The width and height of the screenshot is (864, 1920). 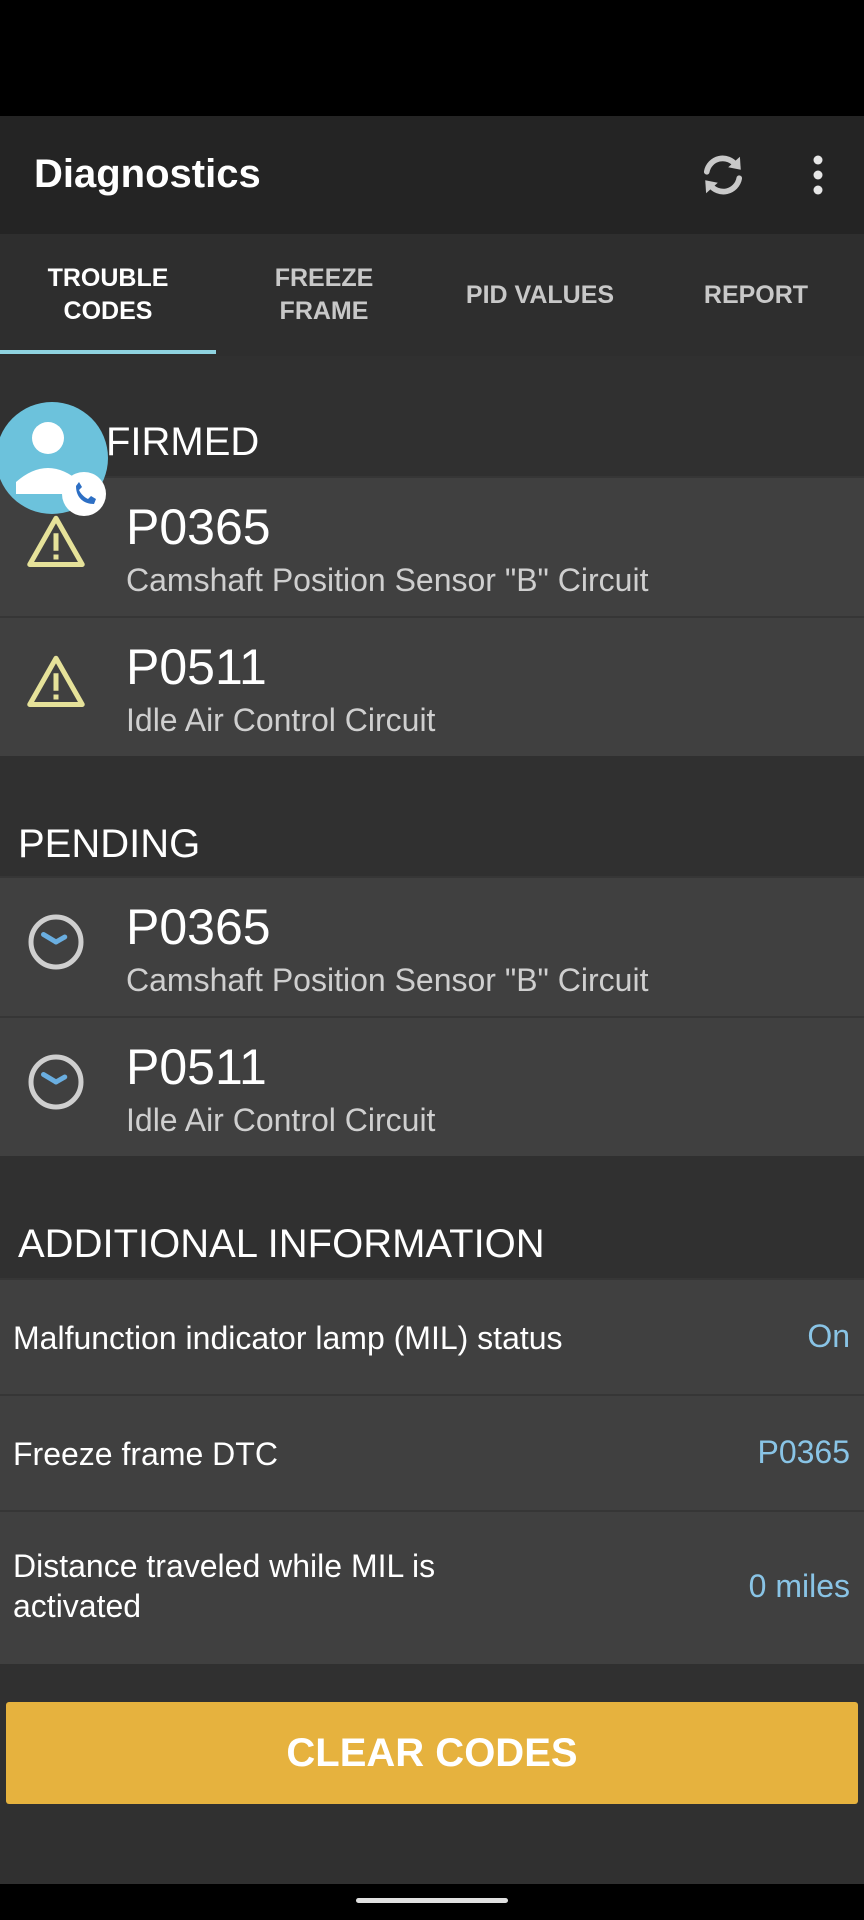 I want to click on more-vert-icon, so click(x=818, y=175).